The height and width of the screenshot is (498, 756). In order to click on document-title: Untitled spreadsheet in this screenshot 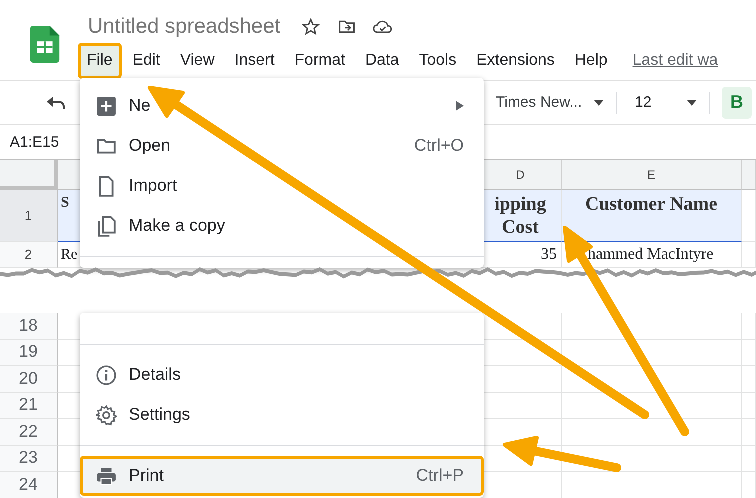, I will do `click(184, 27)`.